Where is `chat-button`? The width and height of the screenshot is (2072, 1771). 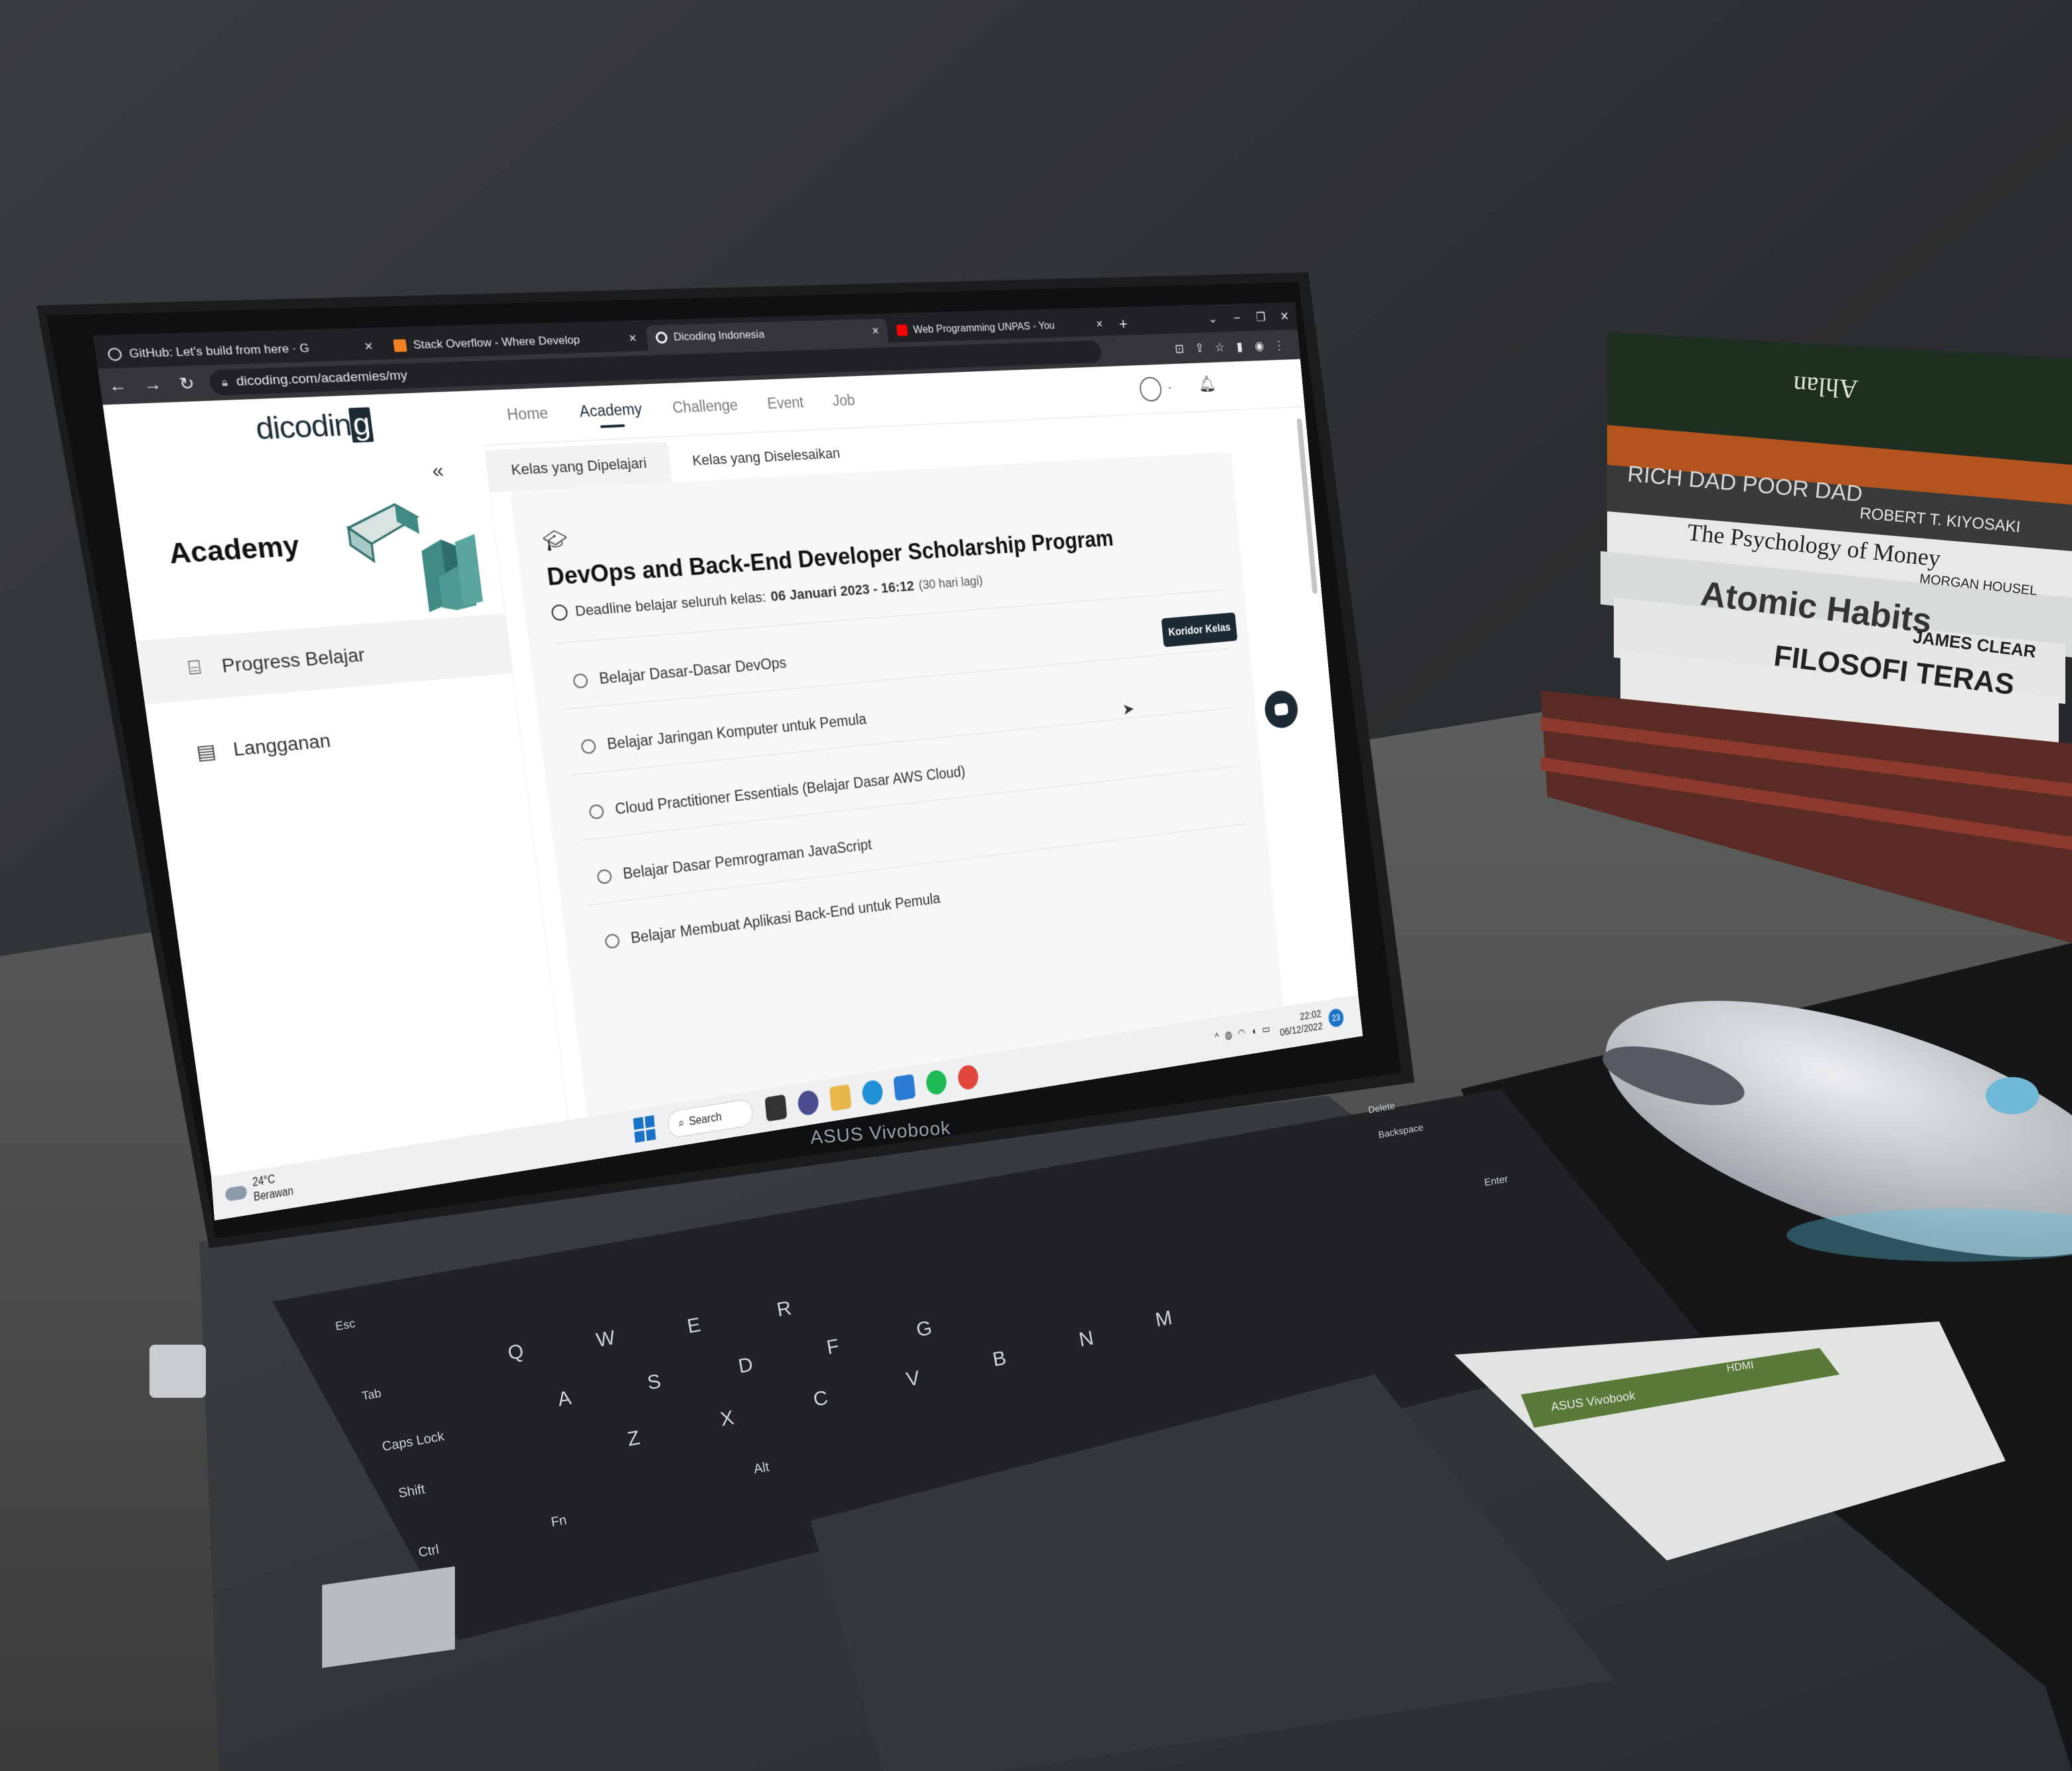
chat-button is located at coordinates (1281, 709).